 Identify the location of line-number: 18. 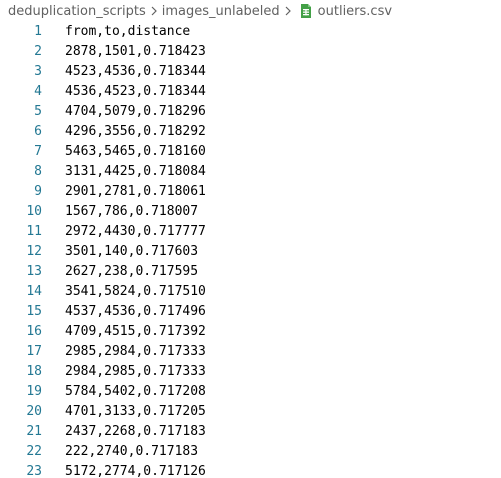
(34, 371).